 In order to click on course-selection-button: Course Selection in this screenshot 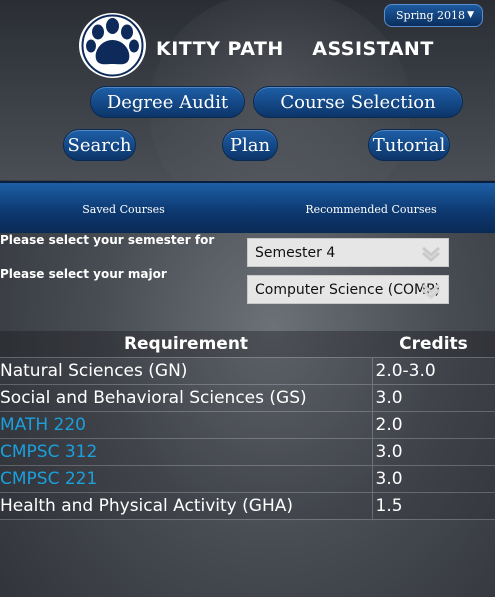, I will do `click(358, 102)`.